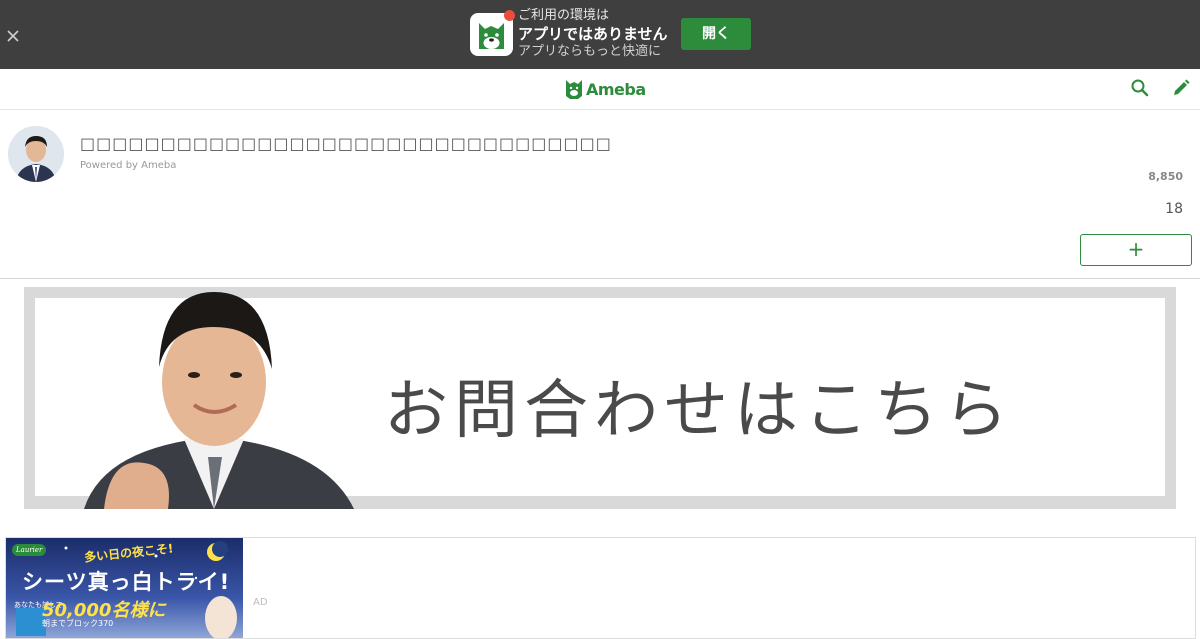  I want to click on post-count: 18, so click(1174, 209).